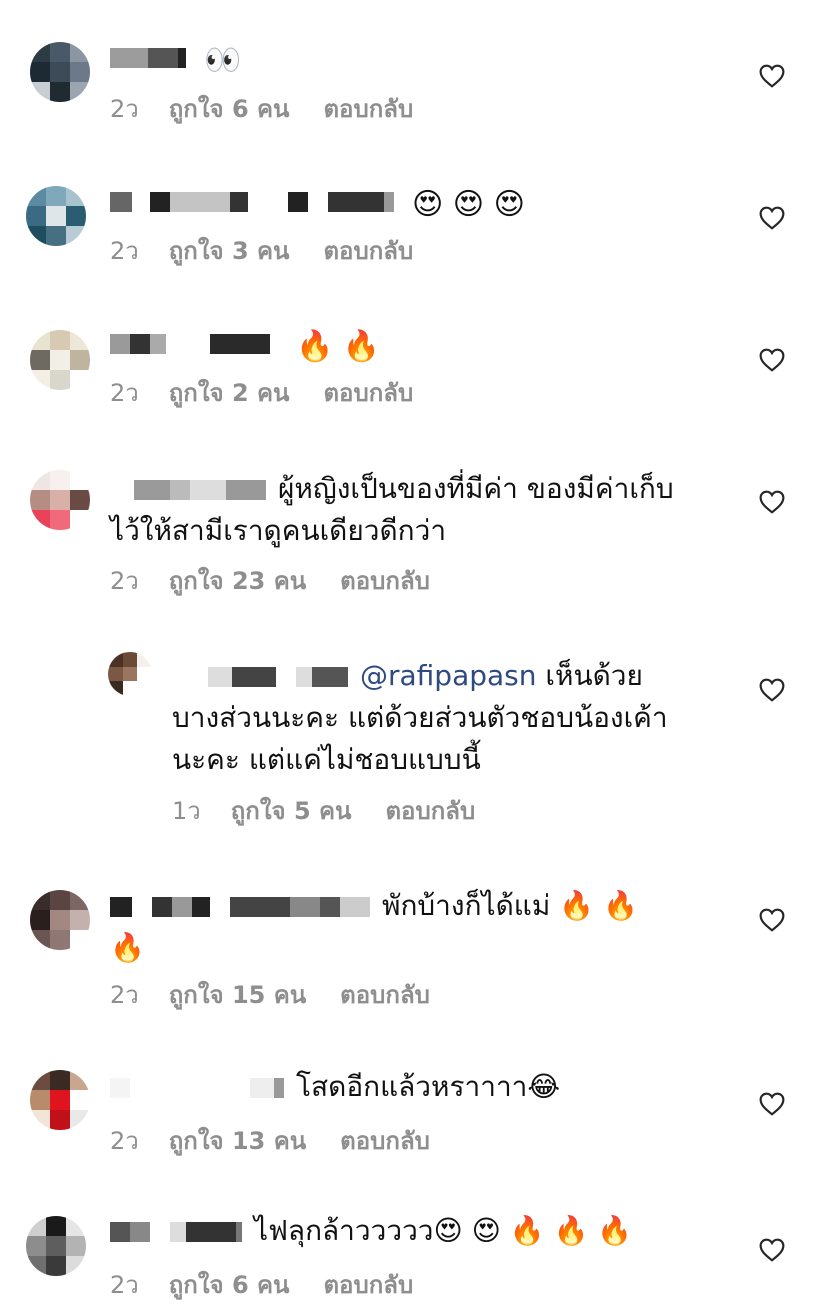 The height and width of the screenshot is (1309, 828). I want to click on comment-text-line2: 🔥, so click(127, 947).